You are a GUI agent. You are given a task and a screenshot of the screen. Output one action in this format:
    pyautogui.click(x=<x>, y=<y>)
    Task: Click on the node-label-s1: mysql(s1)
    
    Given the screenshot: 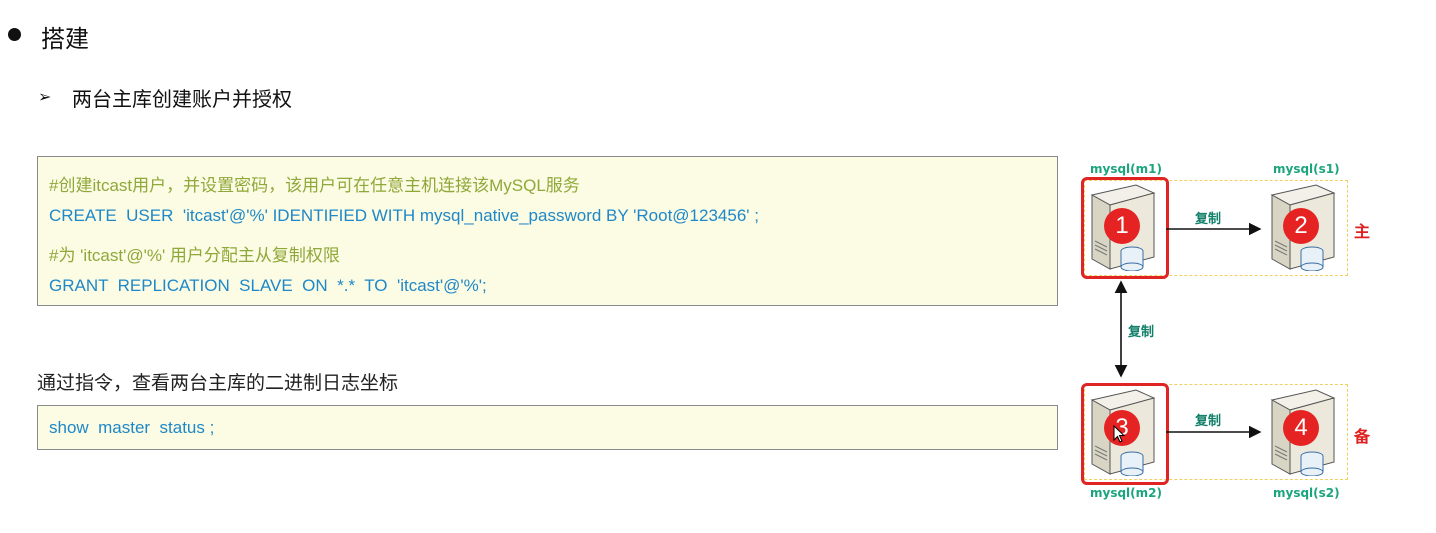 What is the action you would take?
    pyautogui.click(x=1306, y=169)
    